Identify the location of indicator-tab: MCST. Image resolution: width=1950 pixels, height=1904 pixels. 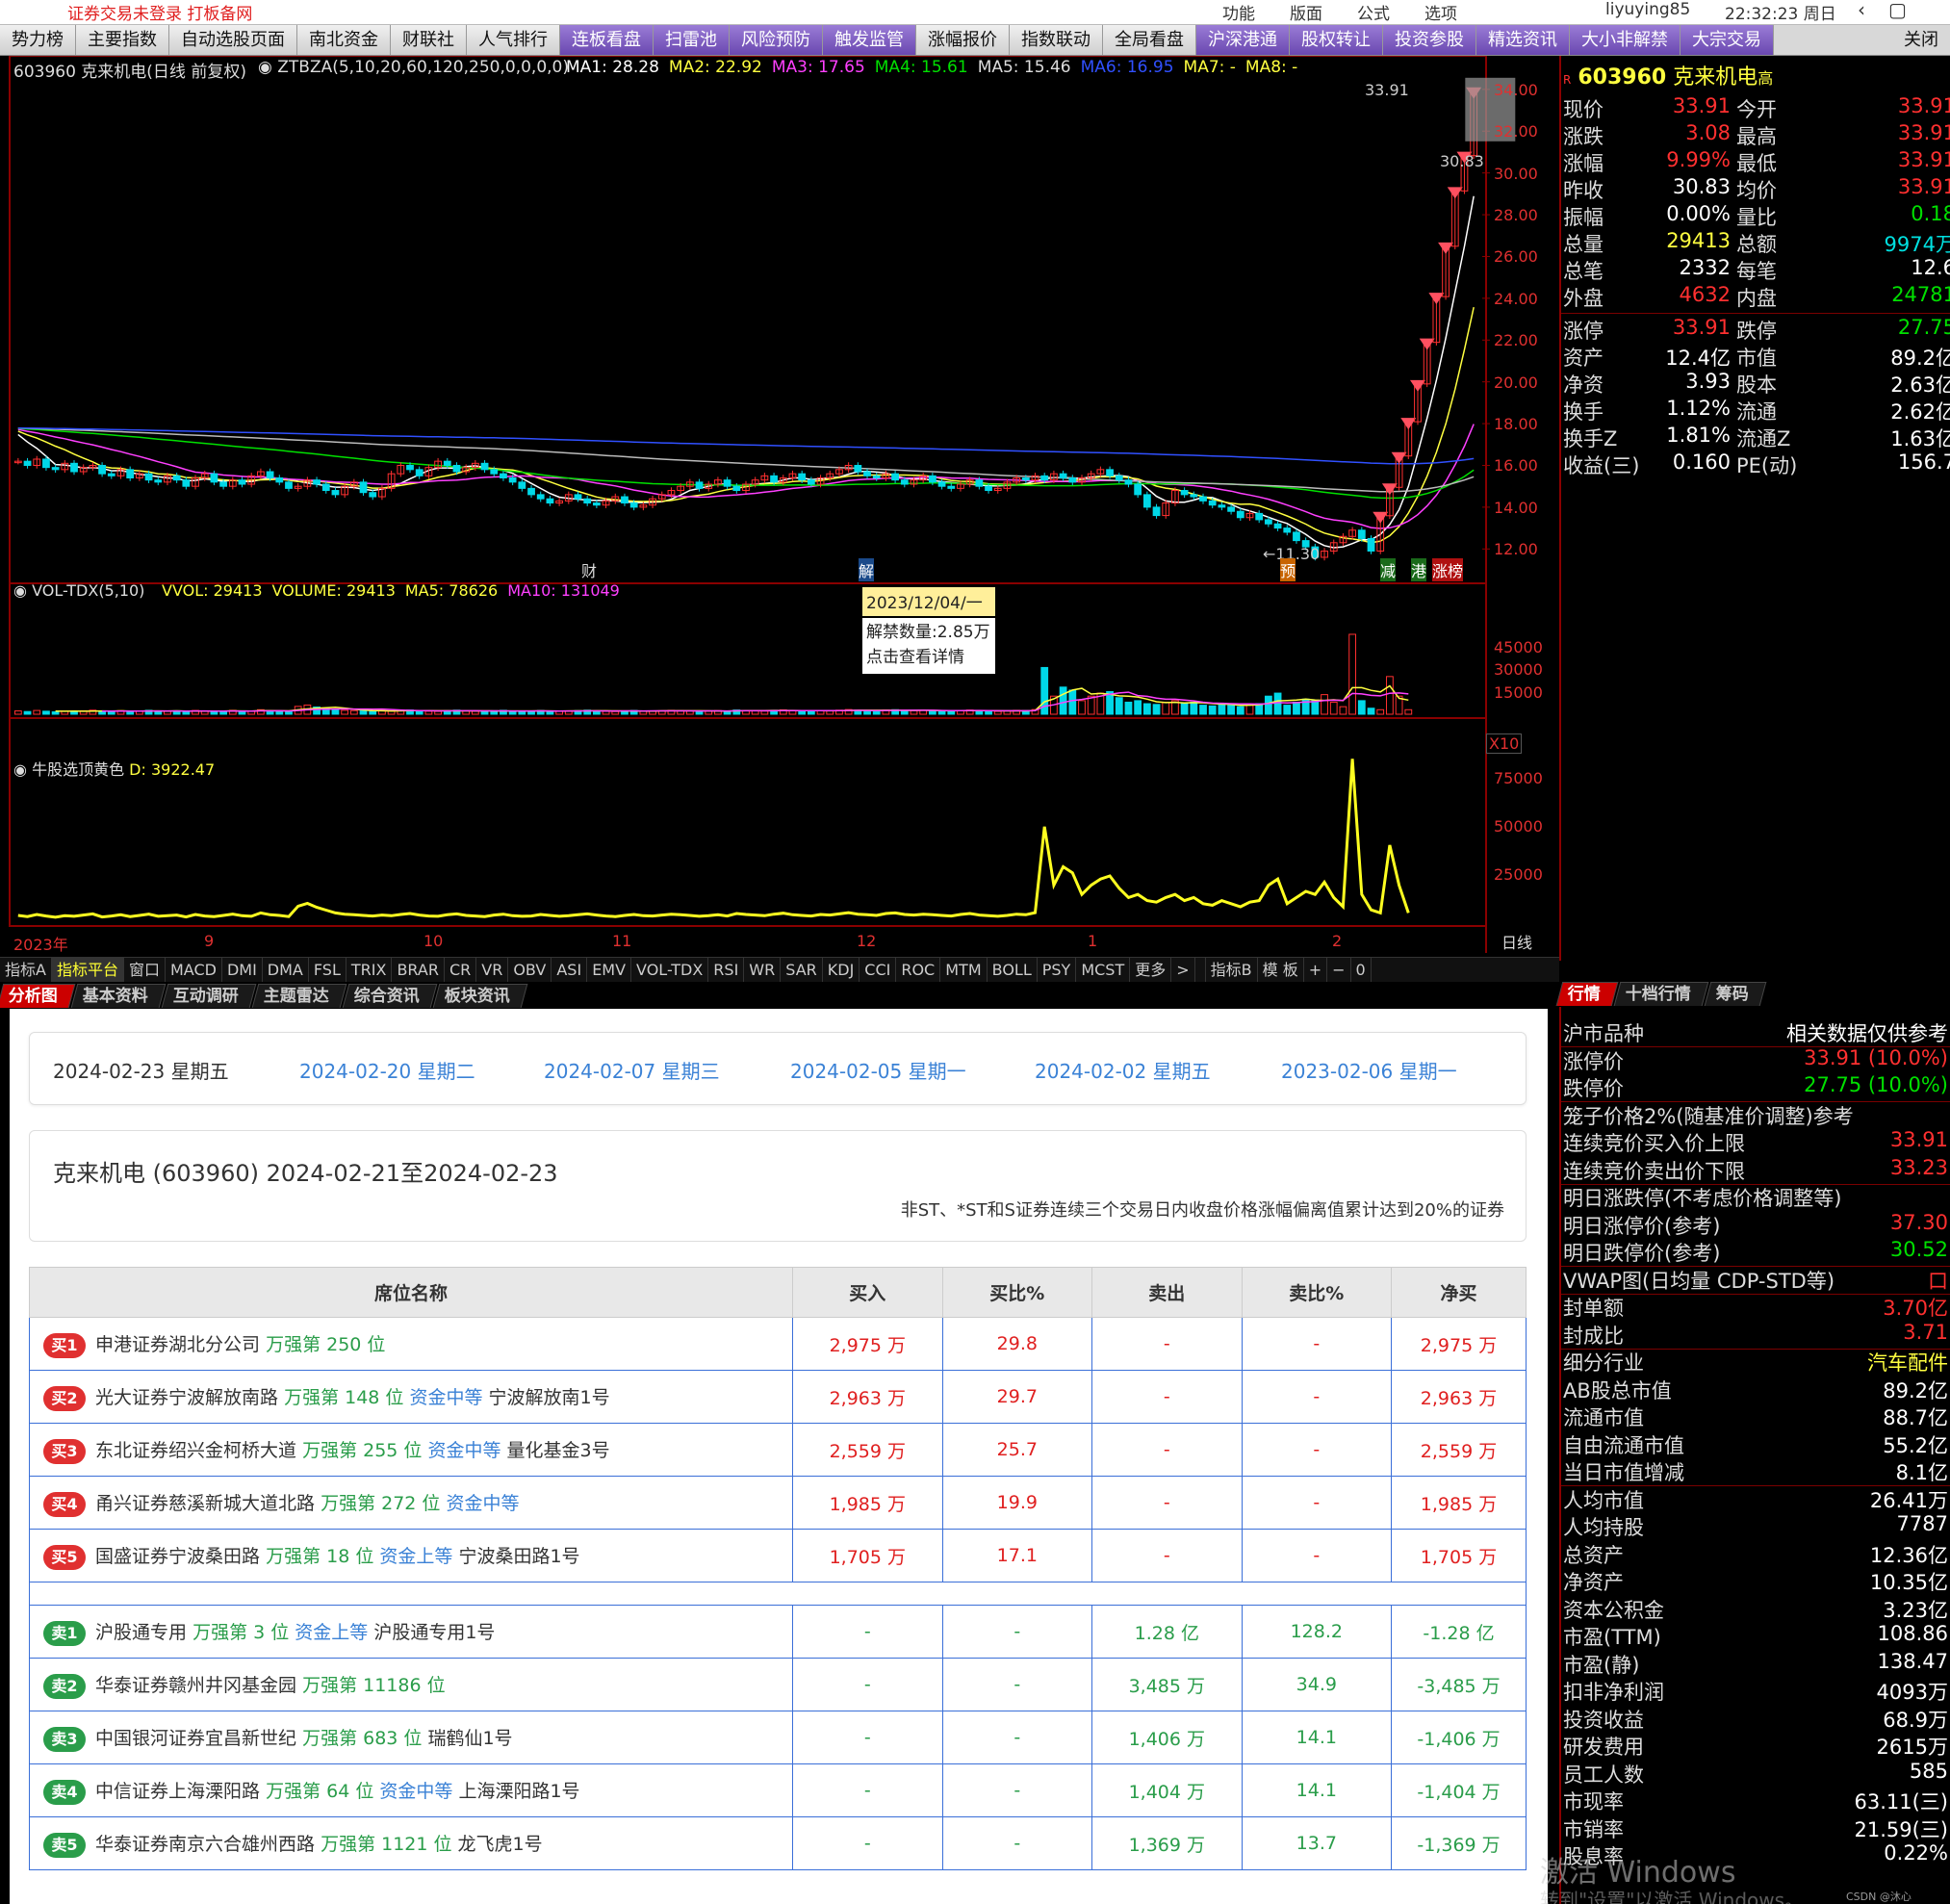
(1103, 970).